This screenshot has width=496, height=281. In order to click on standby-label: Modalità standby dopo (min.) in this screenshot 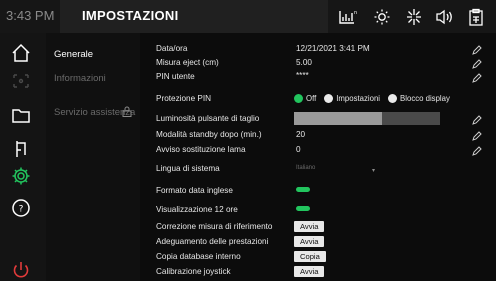, I will do `click(209, 134)`.